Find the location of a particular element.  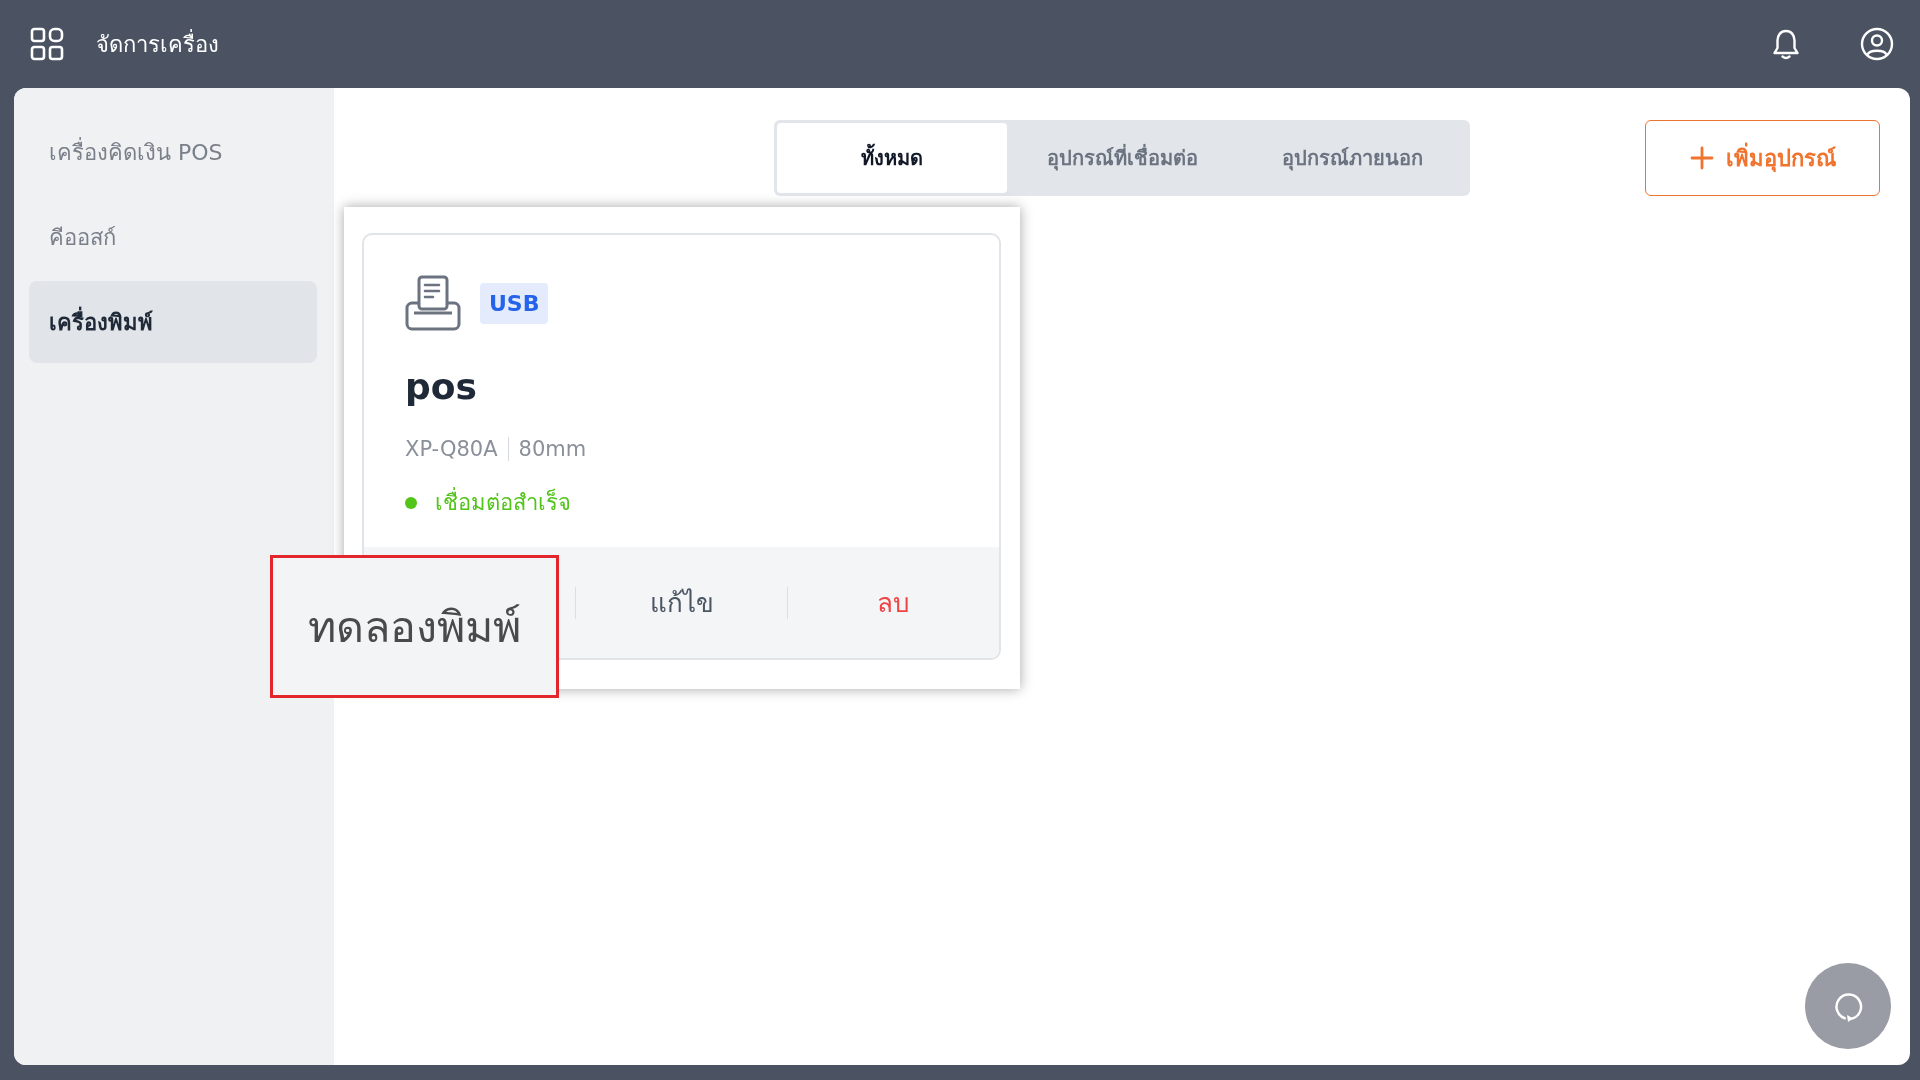

delete-button: ลบ is located at coordinates (893, 602).